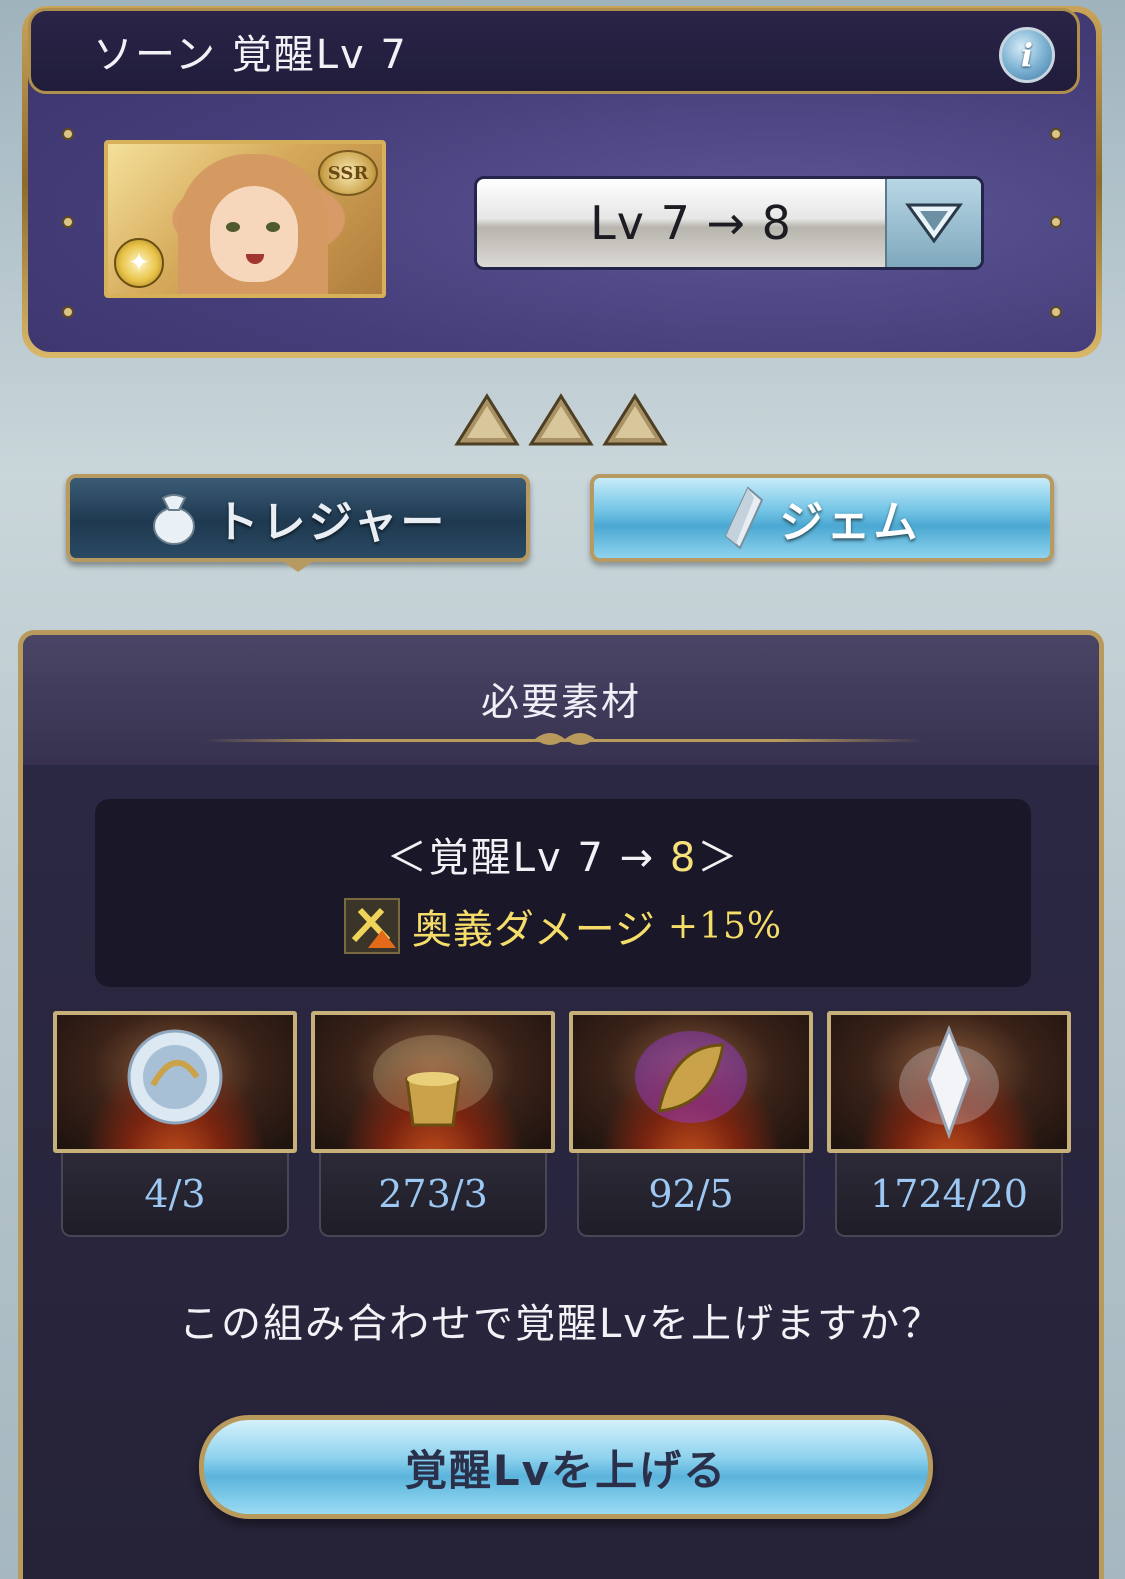  I want to click on info-icon: i, so click(1027, 55).